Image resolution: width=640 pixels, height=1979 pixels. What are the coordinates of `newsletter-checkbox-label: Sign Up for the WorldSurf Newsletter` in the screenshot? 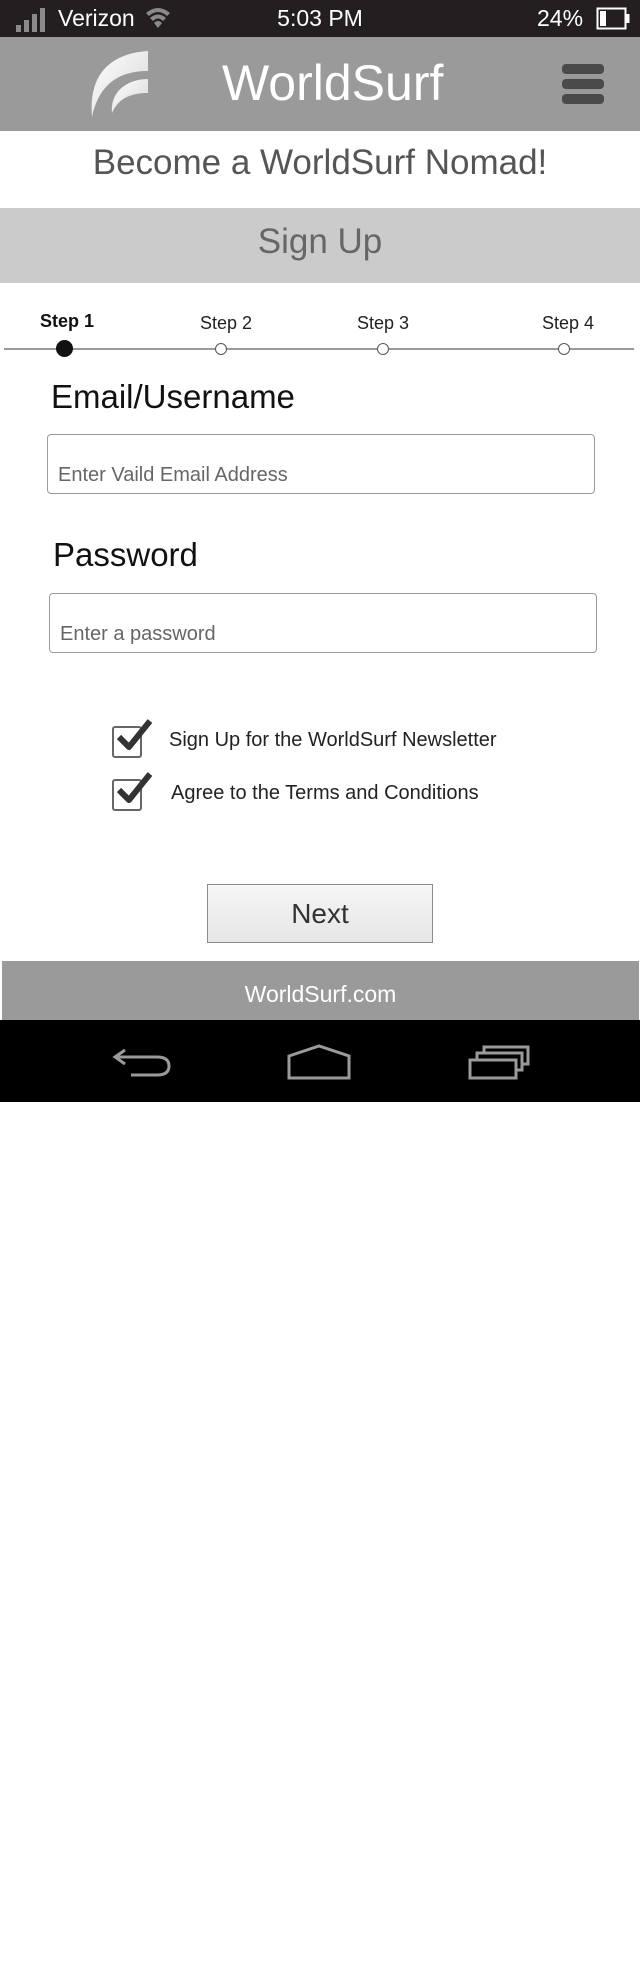 It's located at (333, 740).